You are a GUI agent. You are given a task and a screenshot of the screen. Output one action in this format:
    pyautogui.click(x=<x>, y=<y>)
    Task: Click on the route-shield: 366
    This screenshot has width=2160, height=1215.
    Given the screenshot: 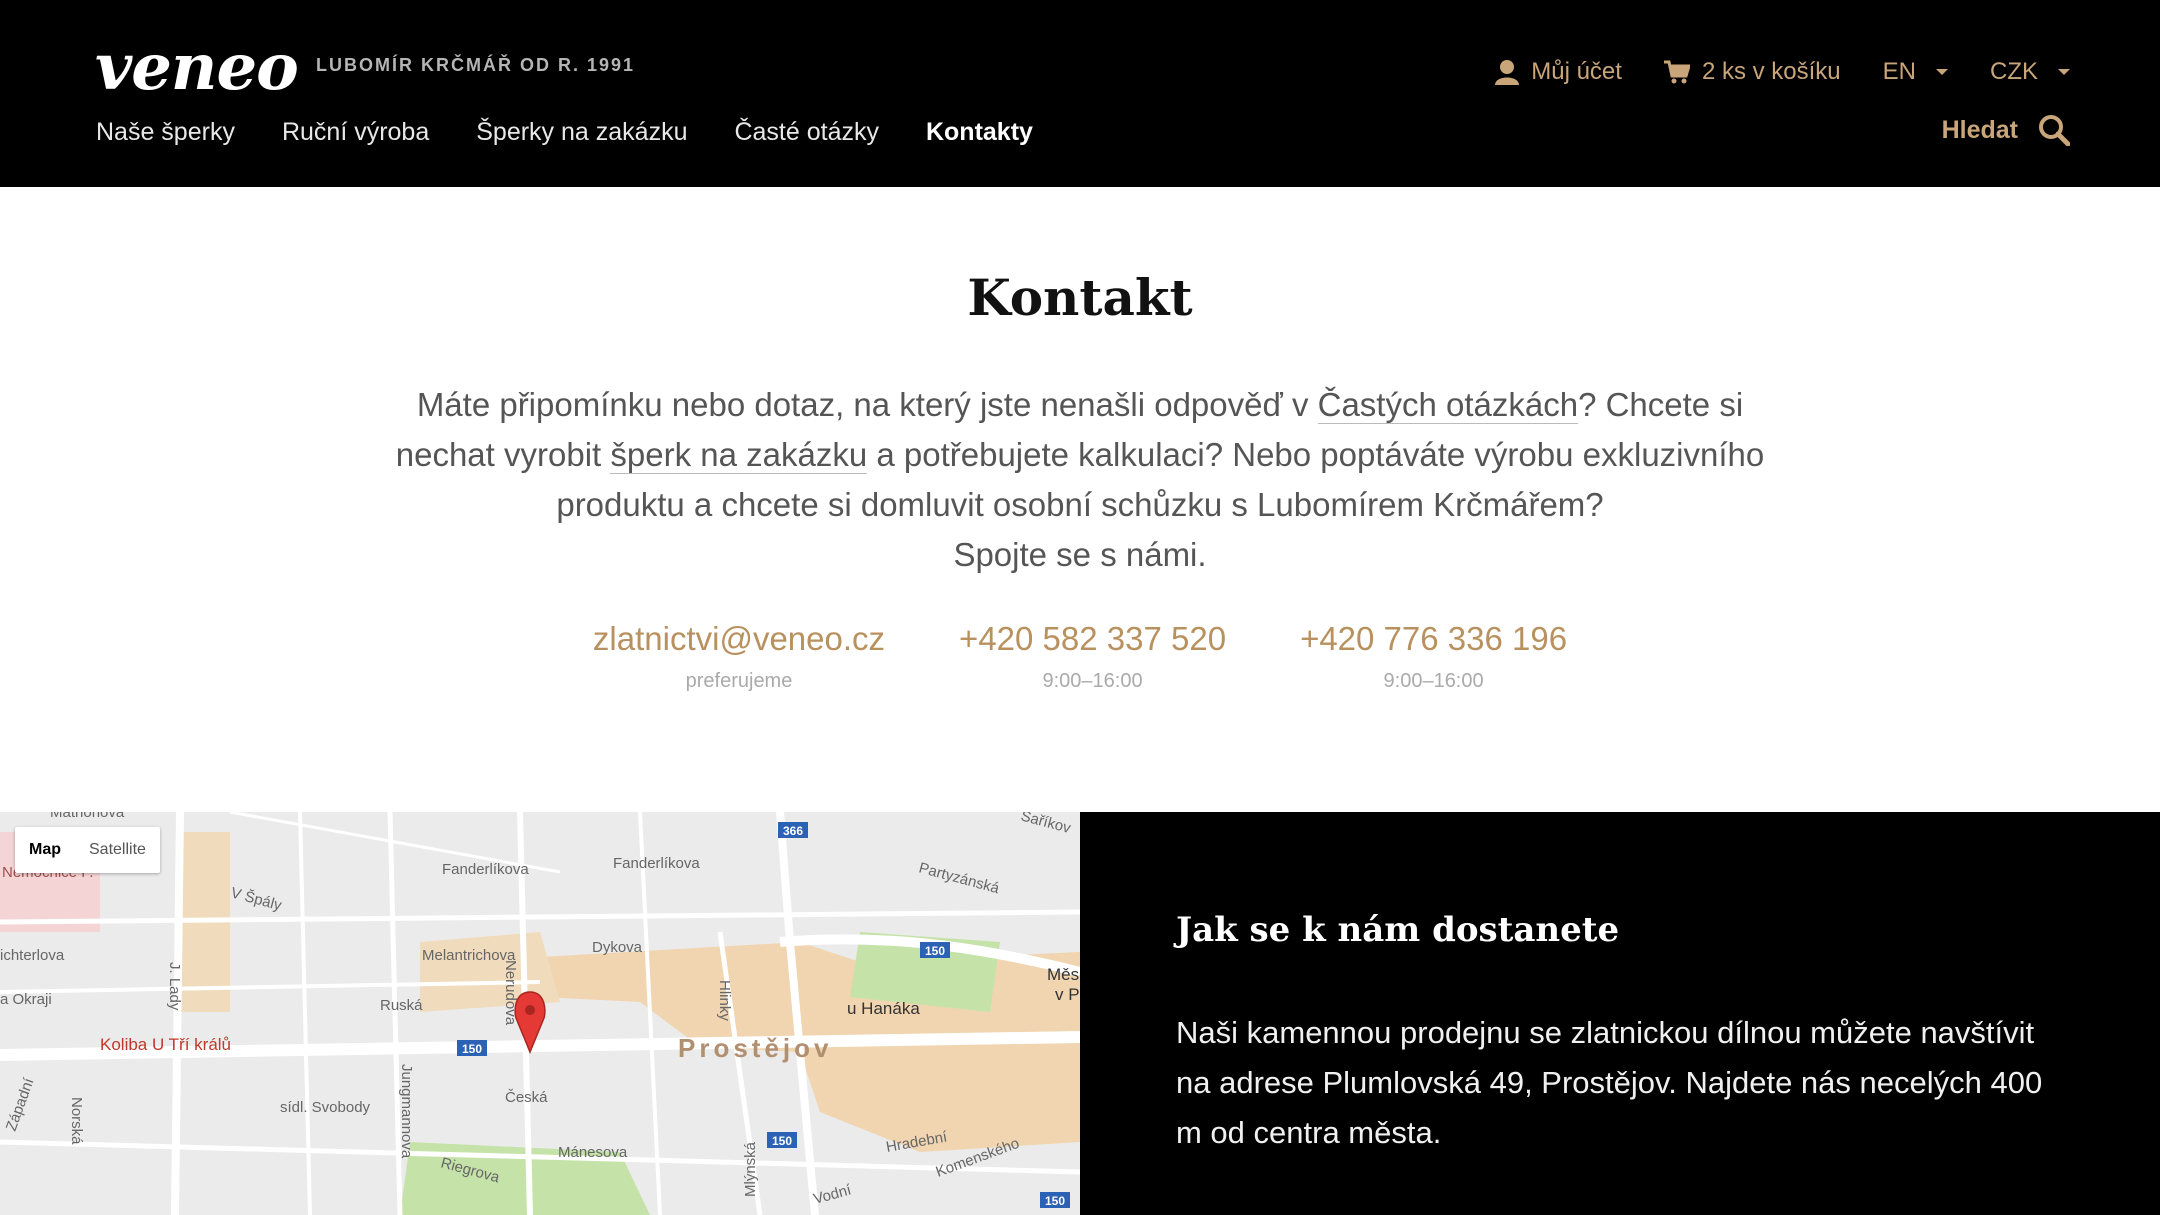 What is the action you would take?
    pyautogui.click(x=793, y=831)
    